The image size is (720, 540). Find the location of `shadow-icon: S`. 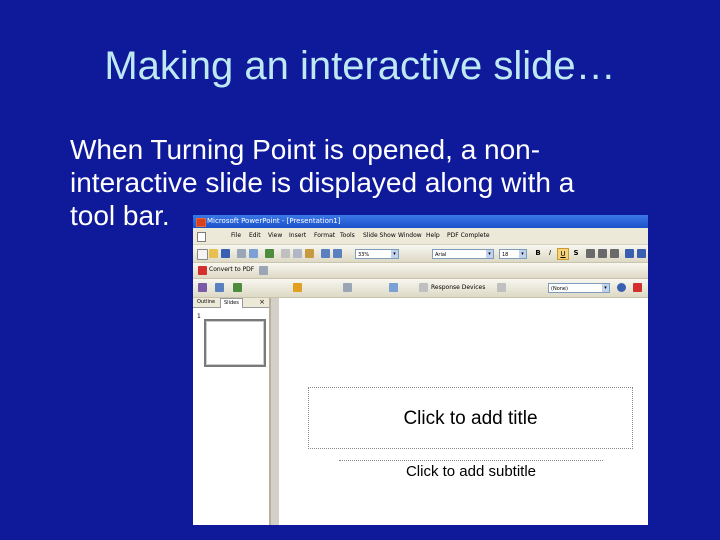

shadow-icon: S is located at coordinates (576, 253).